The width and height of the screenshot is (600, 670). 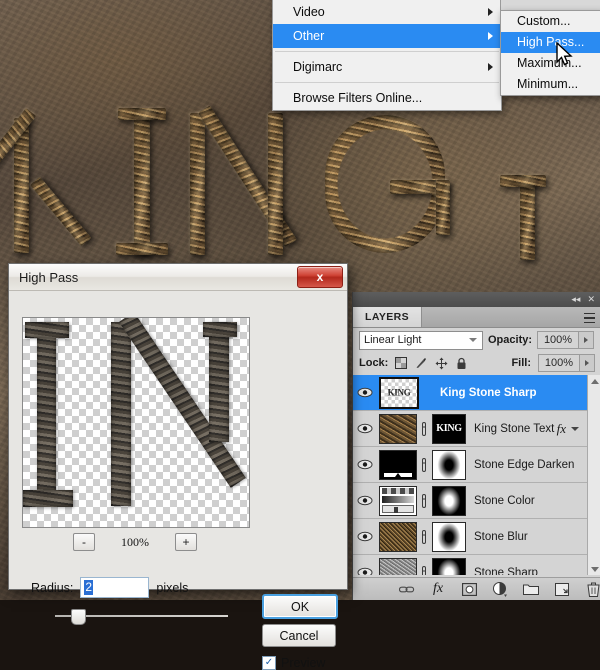 I want to click on collapse-icon: ◂◂, so click(x=575, y=299).